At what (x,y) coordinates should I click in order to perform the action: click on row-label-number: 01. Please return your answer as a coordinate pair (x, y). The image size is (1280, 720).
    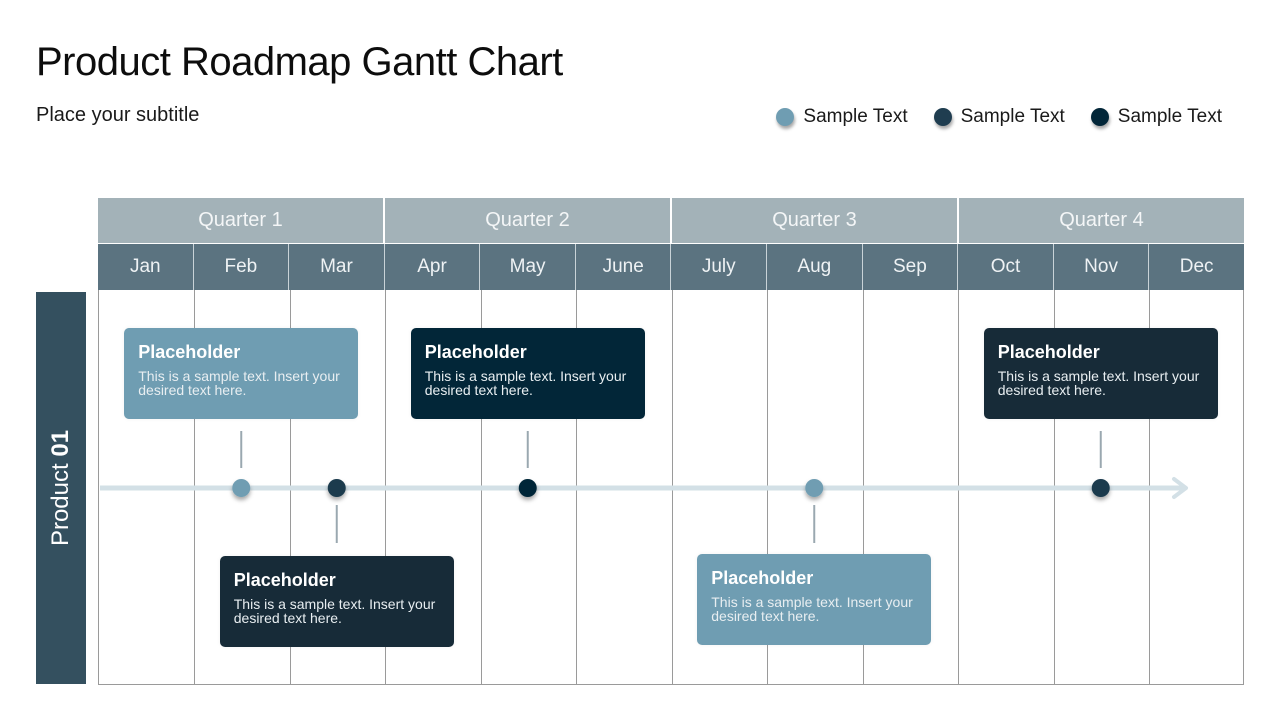
    Looking at the image, I should click on (60, 443).